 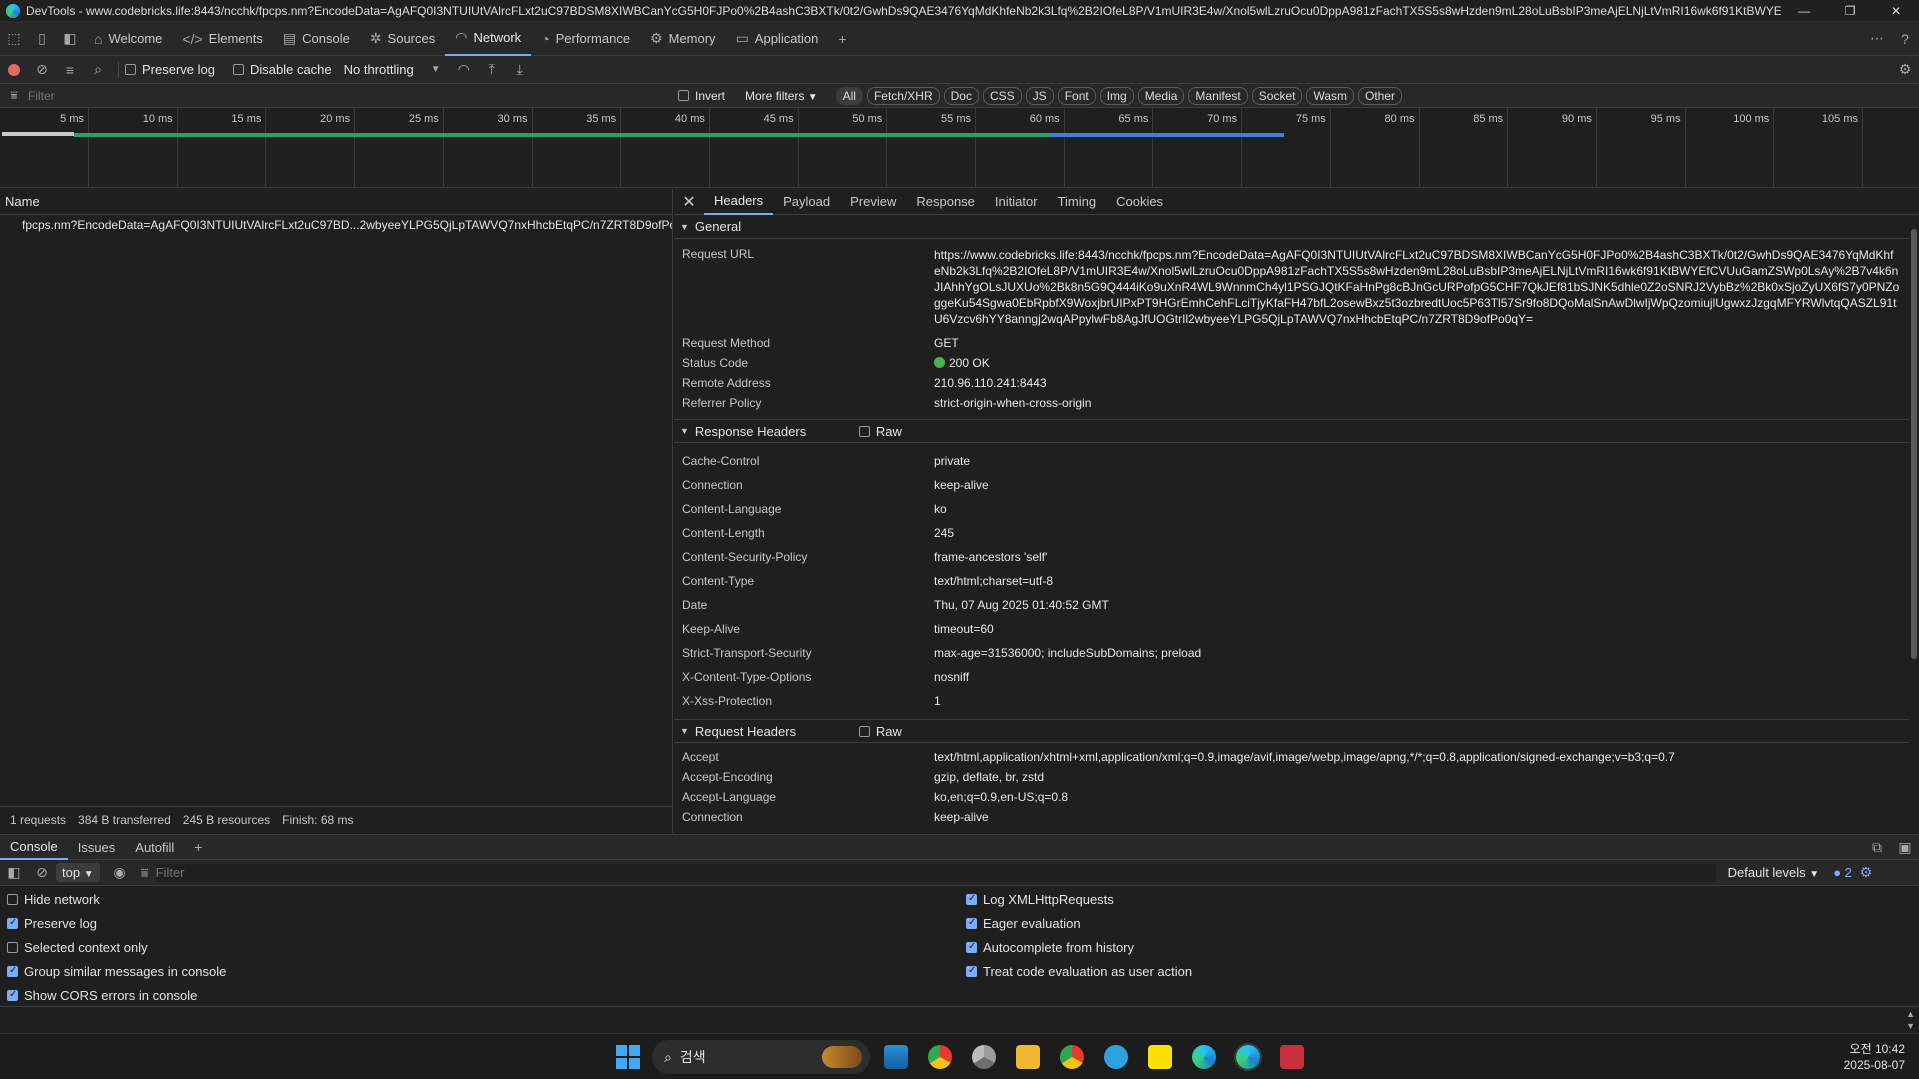 What do you see at coordinates (102, 995) in the screenshot?
I see `console-setting-checkbox: Show CORS errors in console` at bounding box center [102, 995].